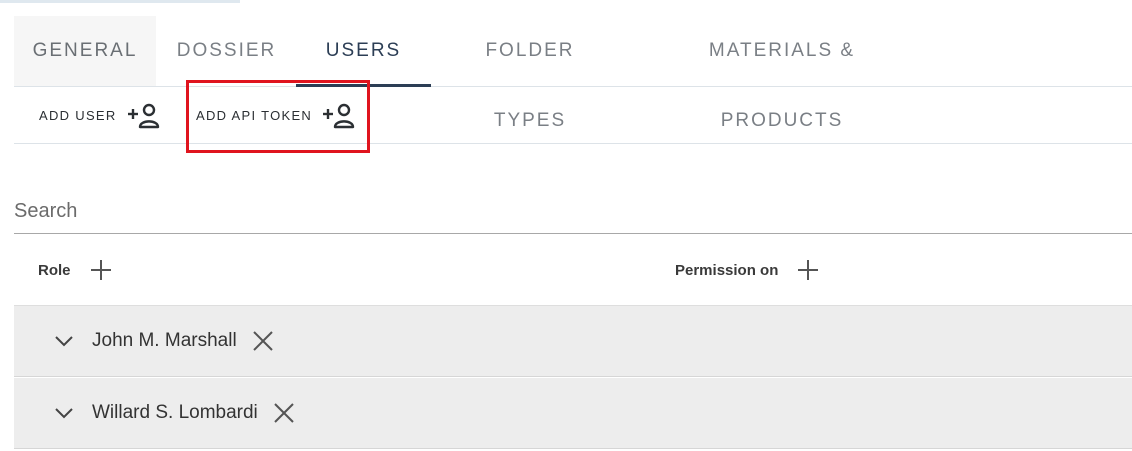  Describe the element at coordinates (363, 51) in the screenshot. I see `tab-users: USERS` at that location.